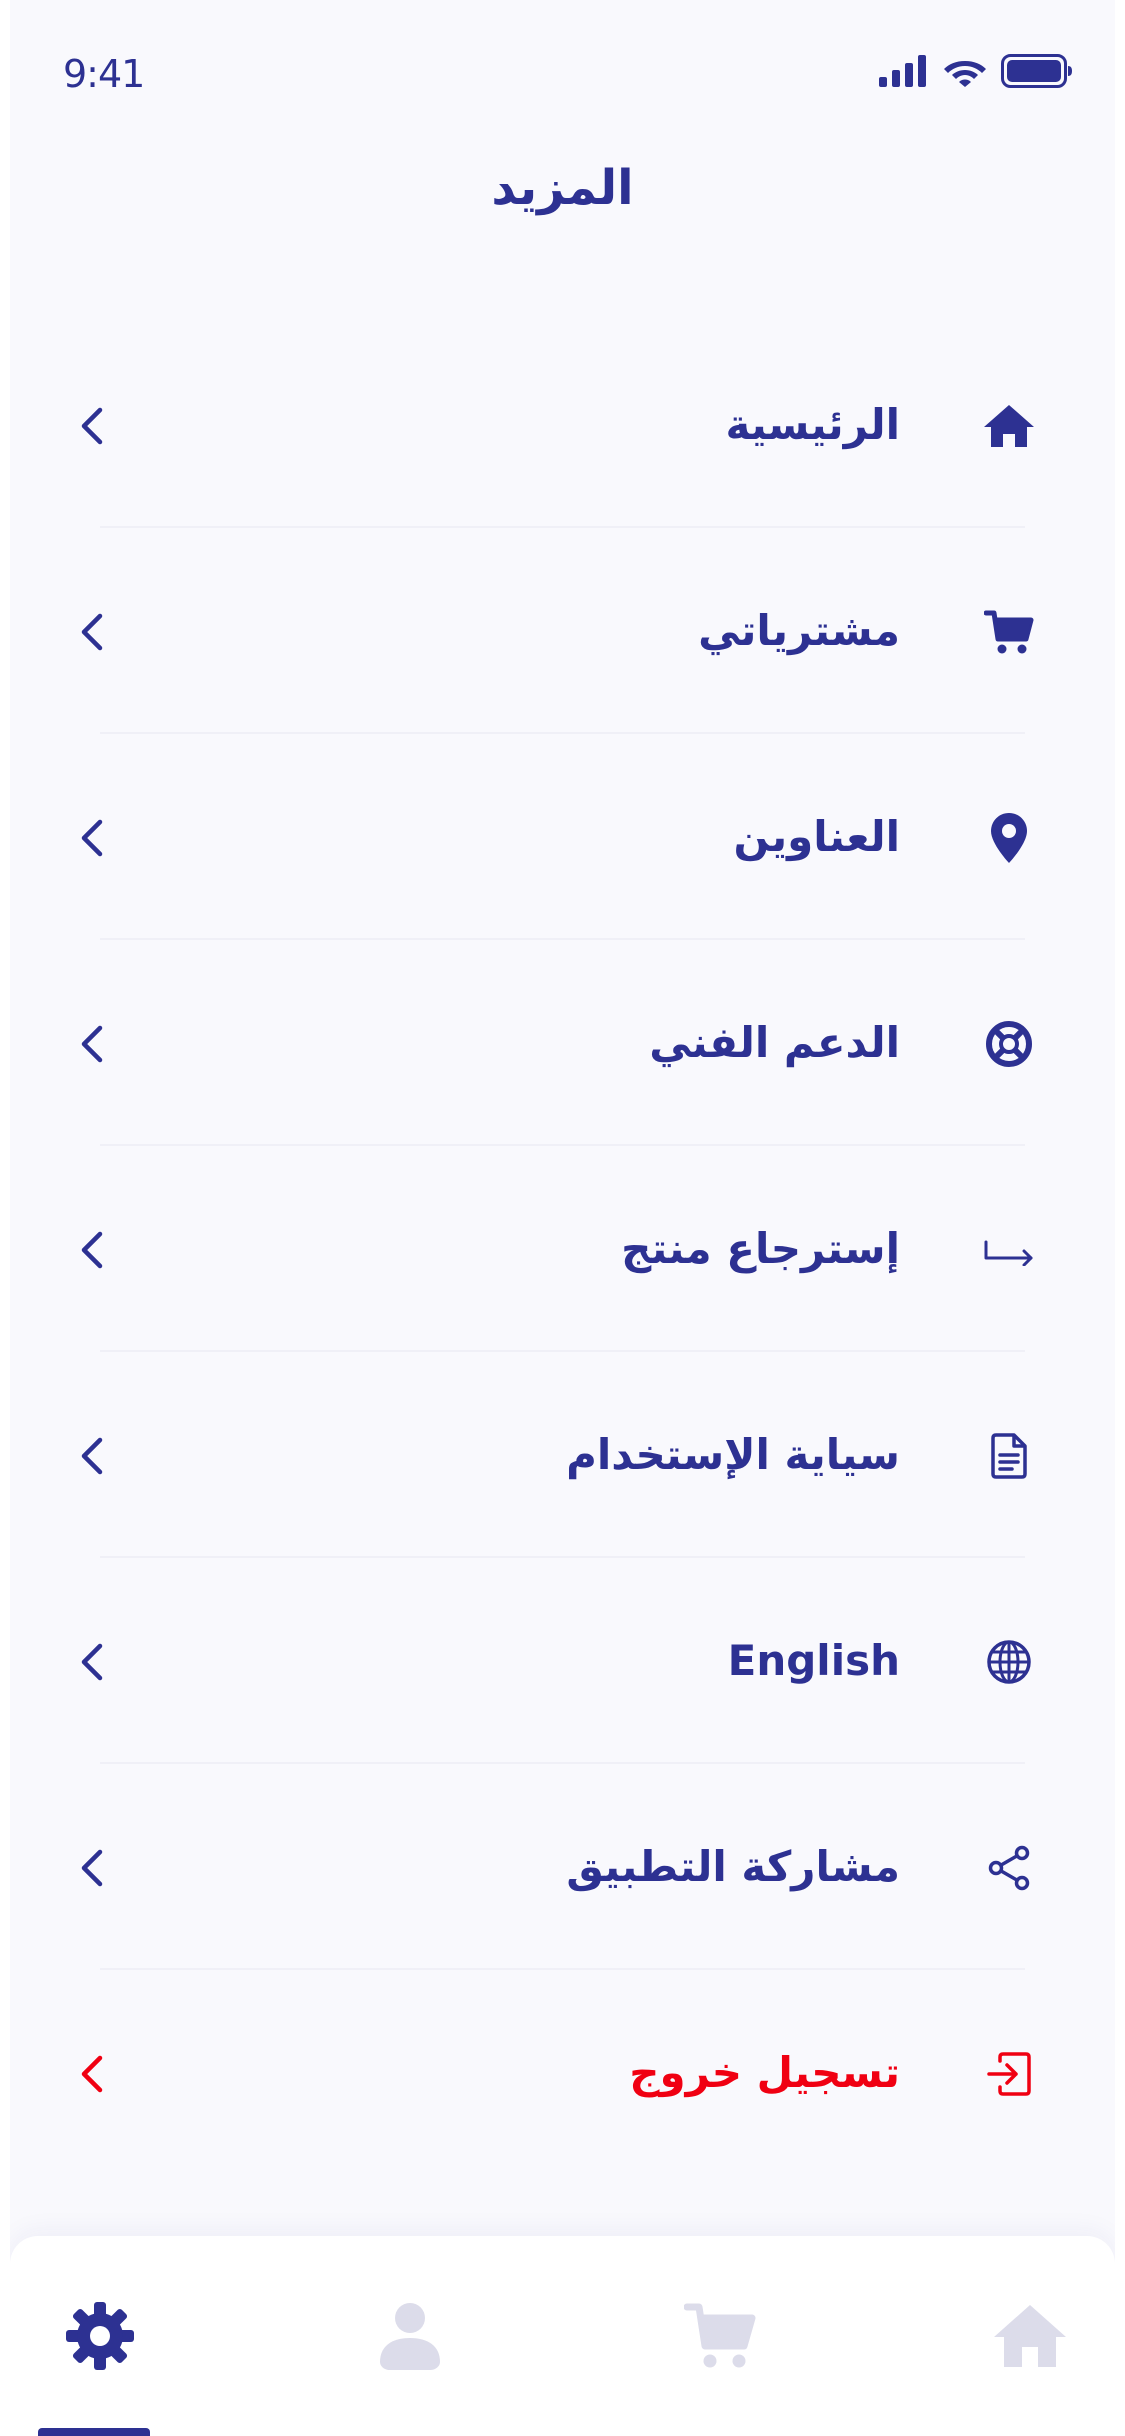 Image resolution: width=1125 pixels, height=2436 pixels. What do you see at coordinates (562, 75) in the screenshot?
I see `status-bar: 9:41` at bounding box center [562, 75].